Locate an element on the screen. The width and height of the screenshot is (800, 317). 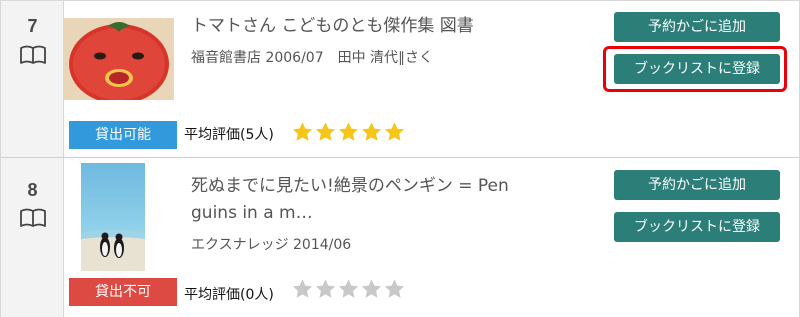
item-number: 7 is located at coordinates (32, 26).